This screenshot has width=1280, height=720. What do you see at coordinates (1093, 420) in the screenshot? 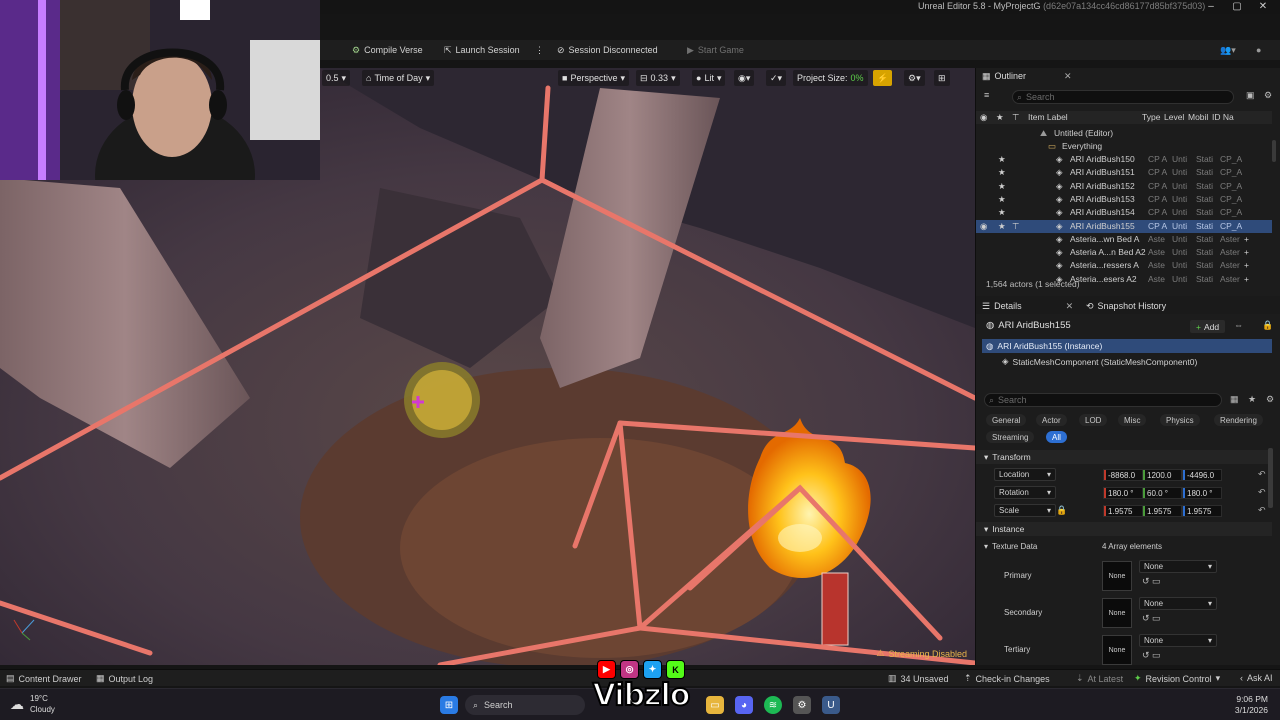
I see `category-lod: LOD` at bounding box center [1093, 420].